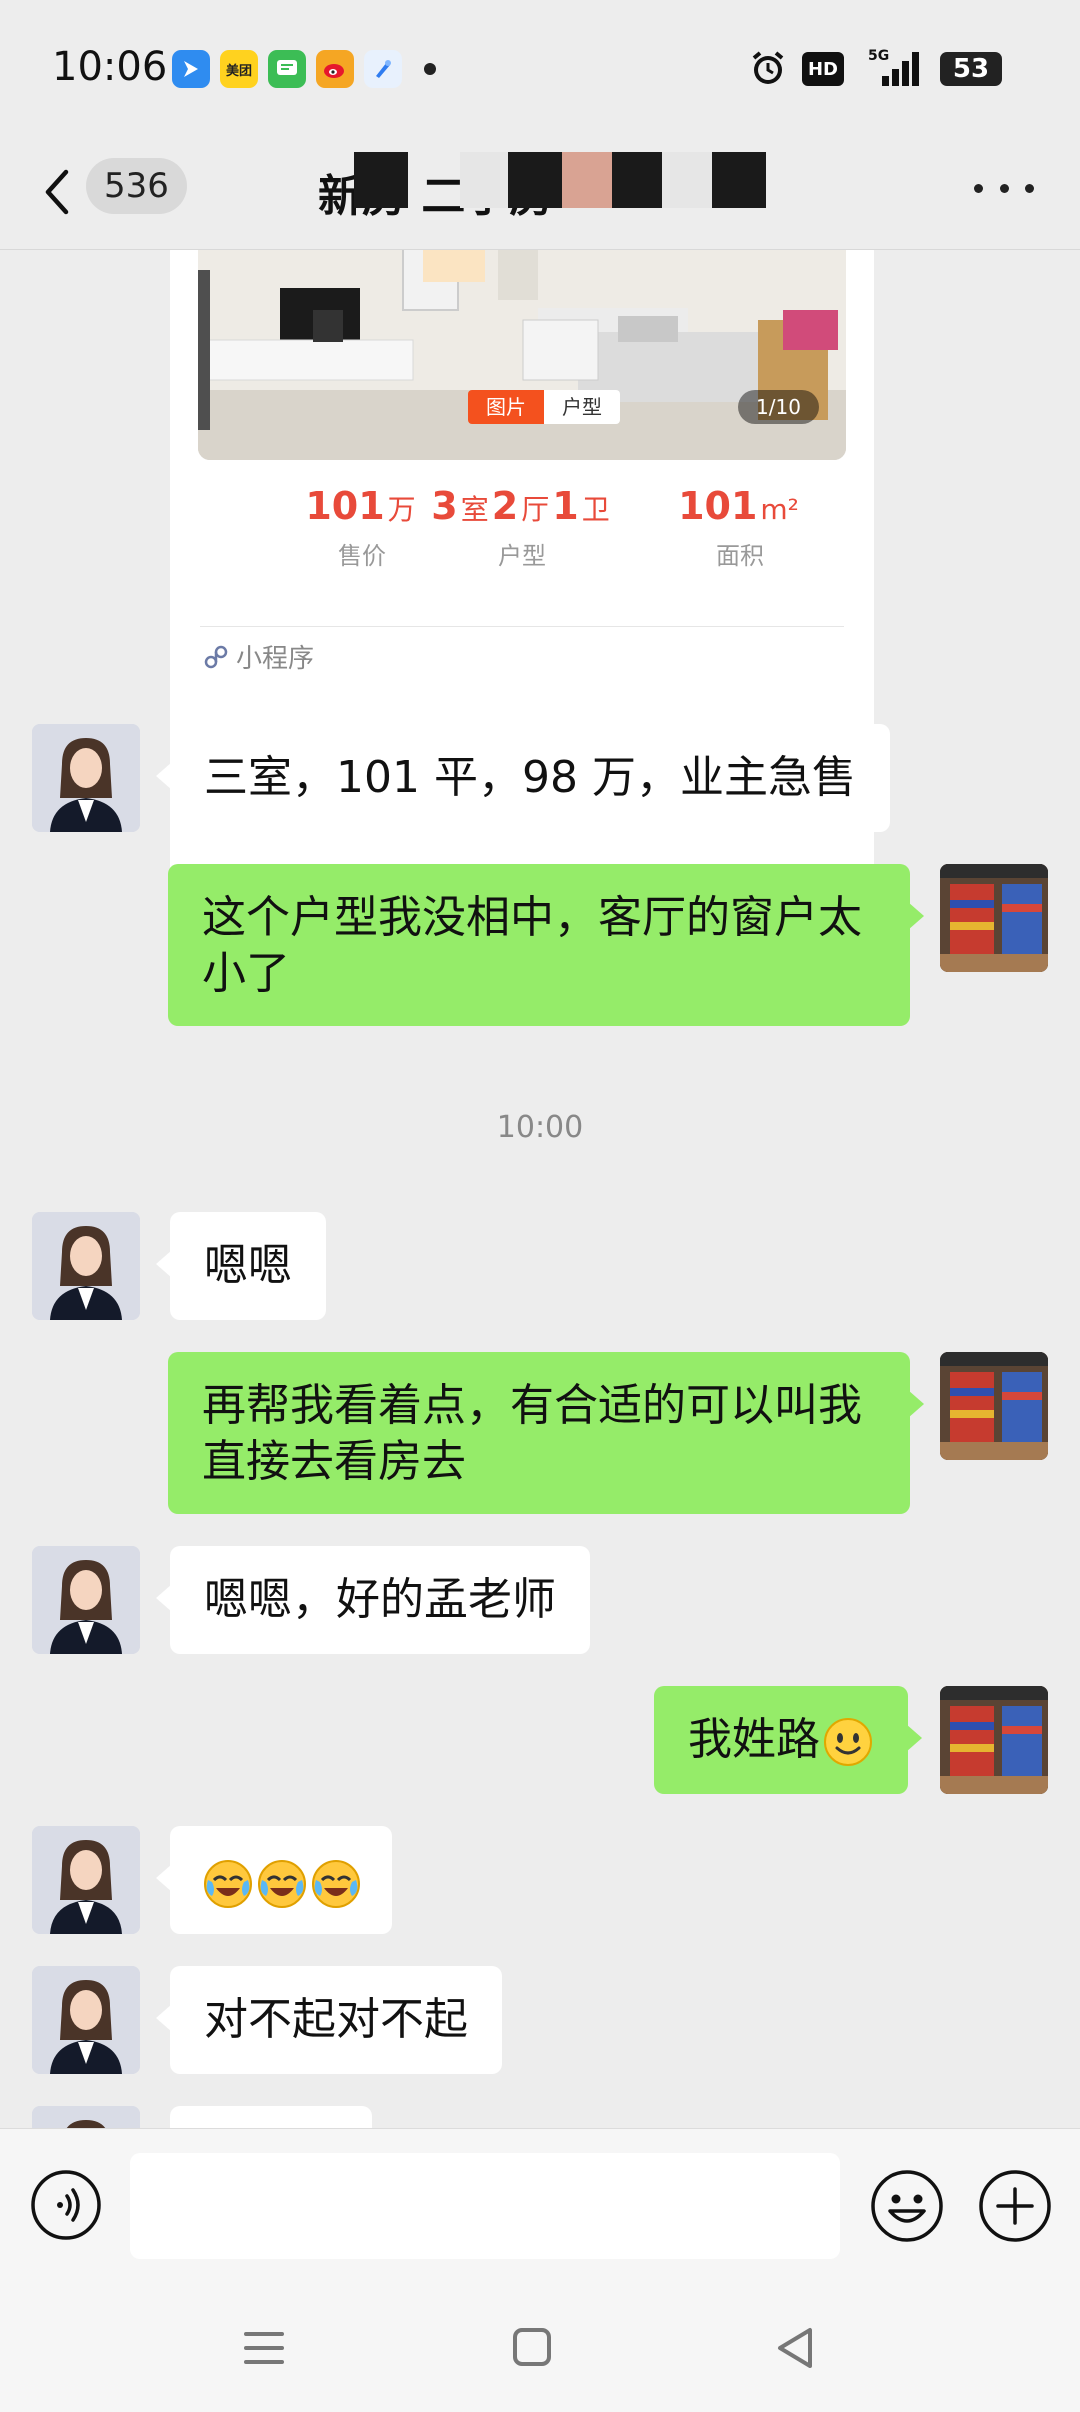 The height and width of the screenshot is (2412, 1080). What do you see at coordinates (522, 556) in the screenshot?
I see `layout-label: 户型` at bounding box center [522, 556].